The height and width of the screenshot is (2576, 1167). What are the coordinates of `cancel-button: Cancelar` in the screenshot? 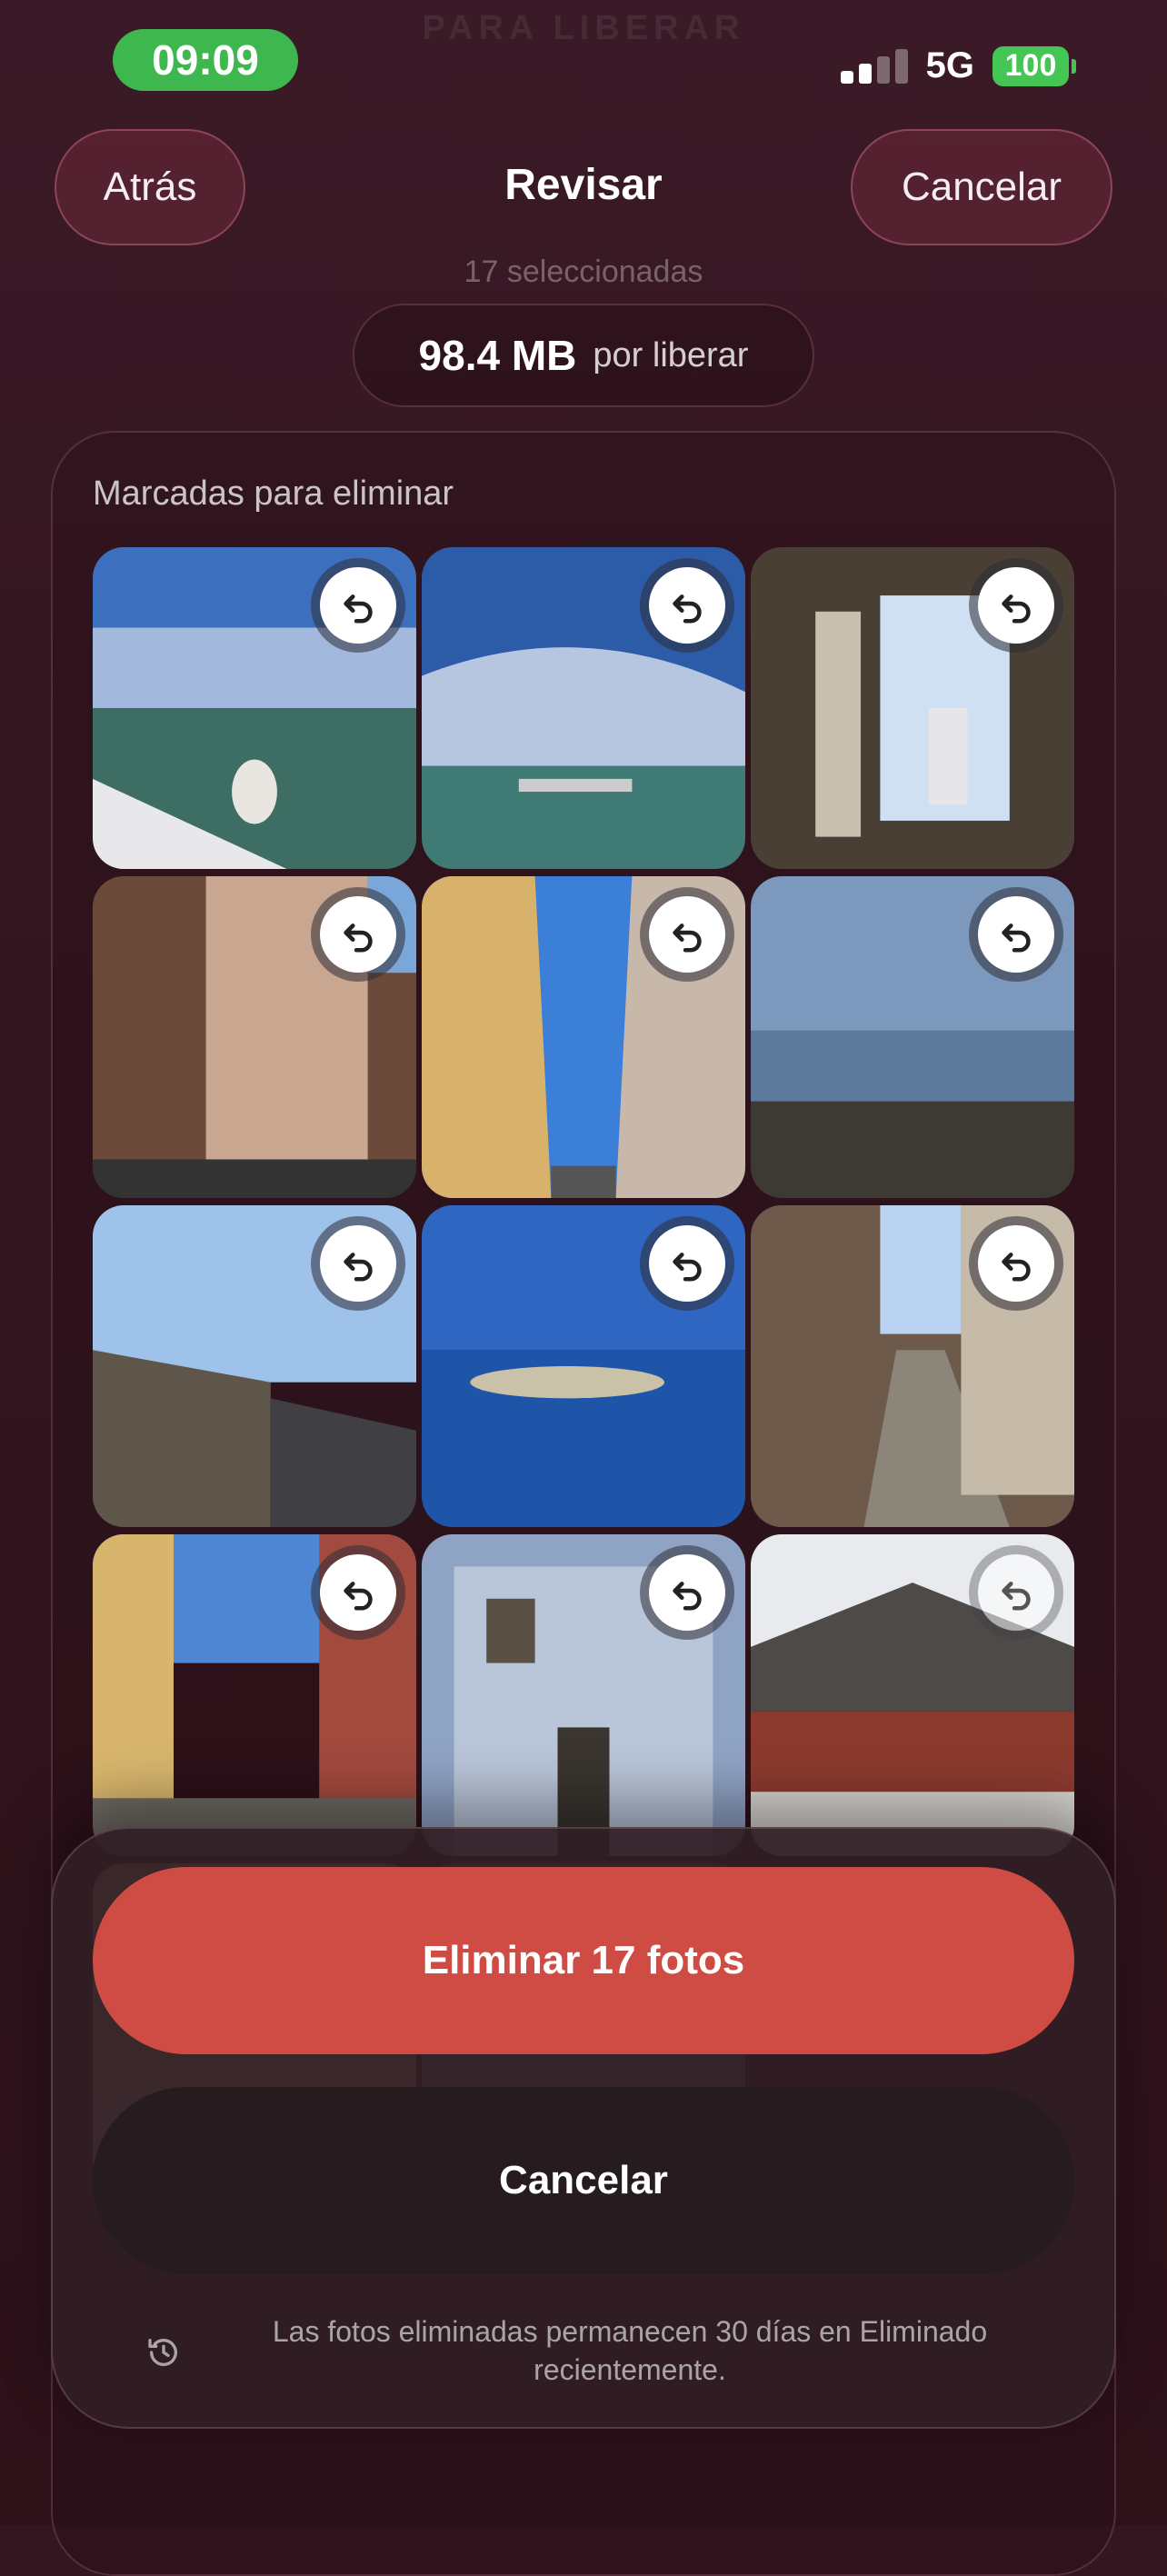 It's located at (583, 2180).